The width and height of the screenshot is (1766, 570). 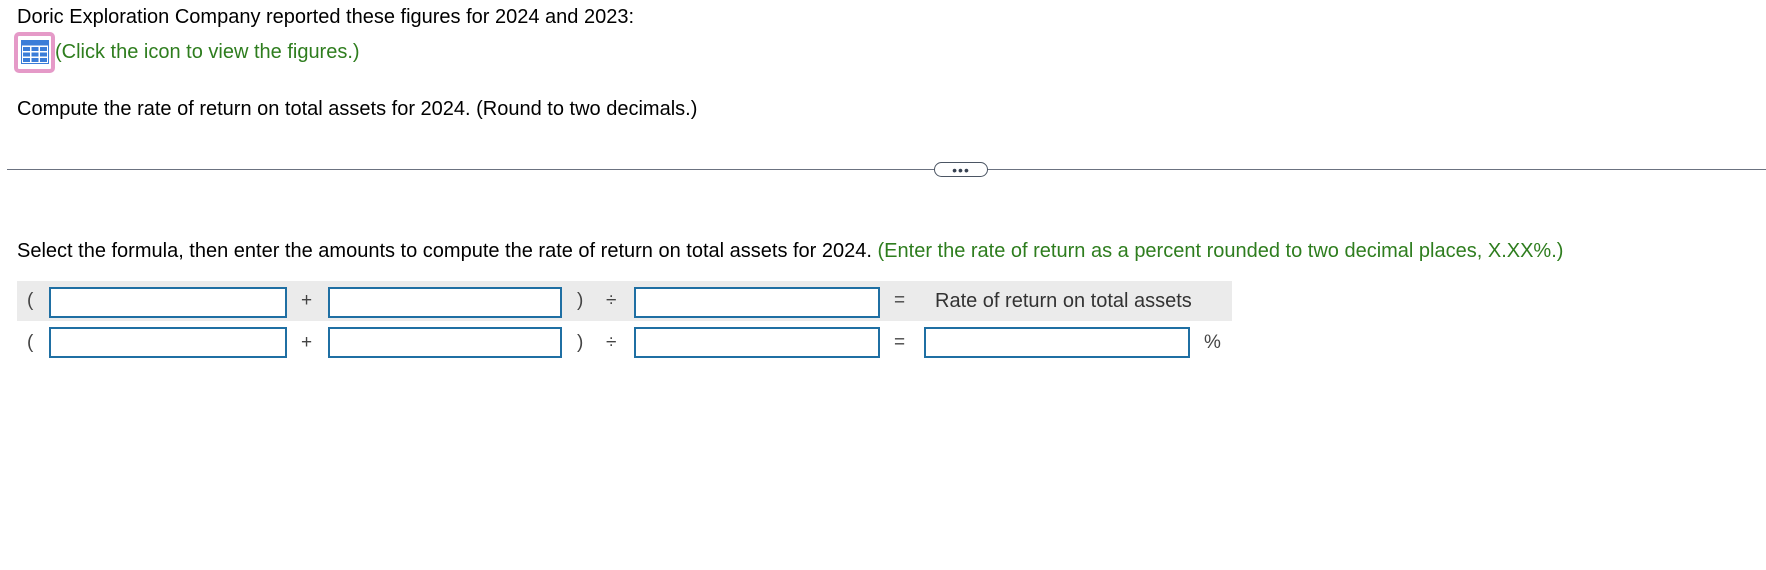 What do you see at coordinates (611, 342) in the screenshot?
I see `divide-sign: ÷` at bounding box center [611, 342].